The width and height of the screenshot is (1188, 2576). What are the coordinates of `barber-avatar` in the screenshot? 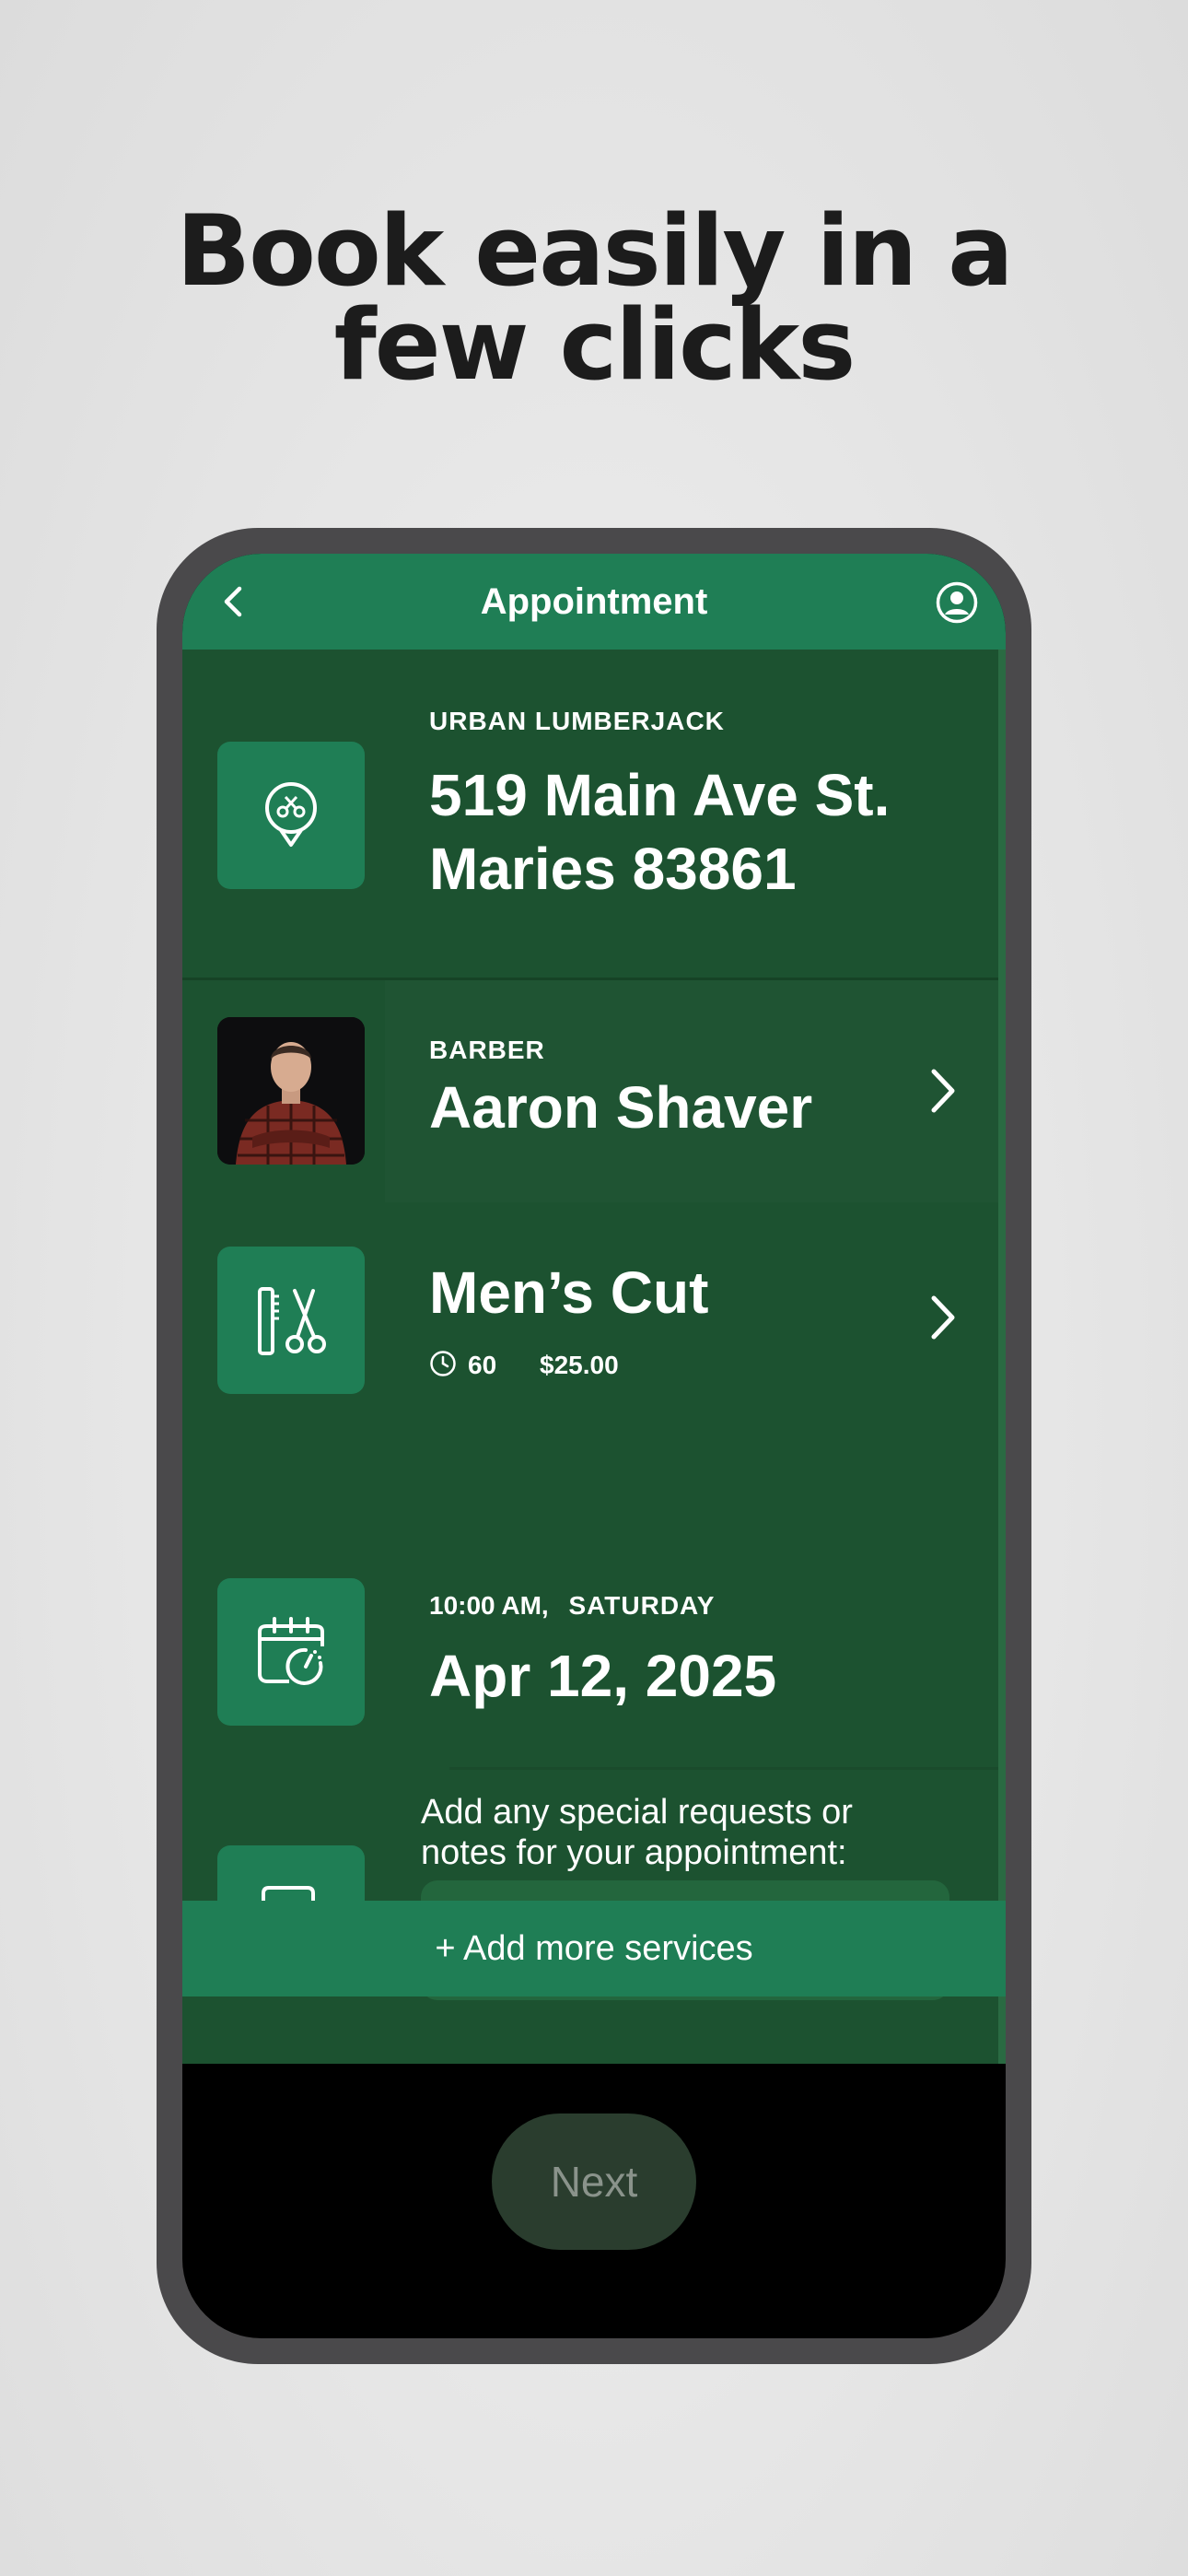 It's located at (291, 1091).